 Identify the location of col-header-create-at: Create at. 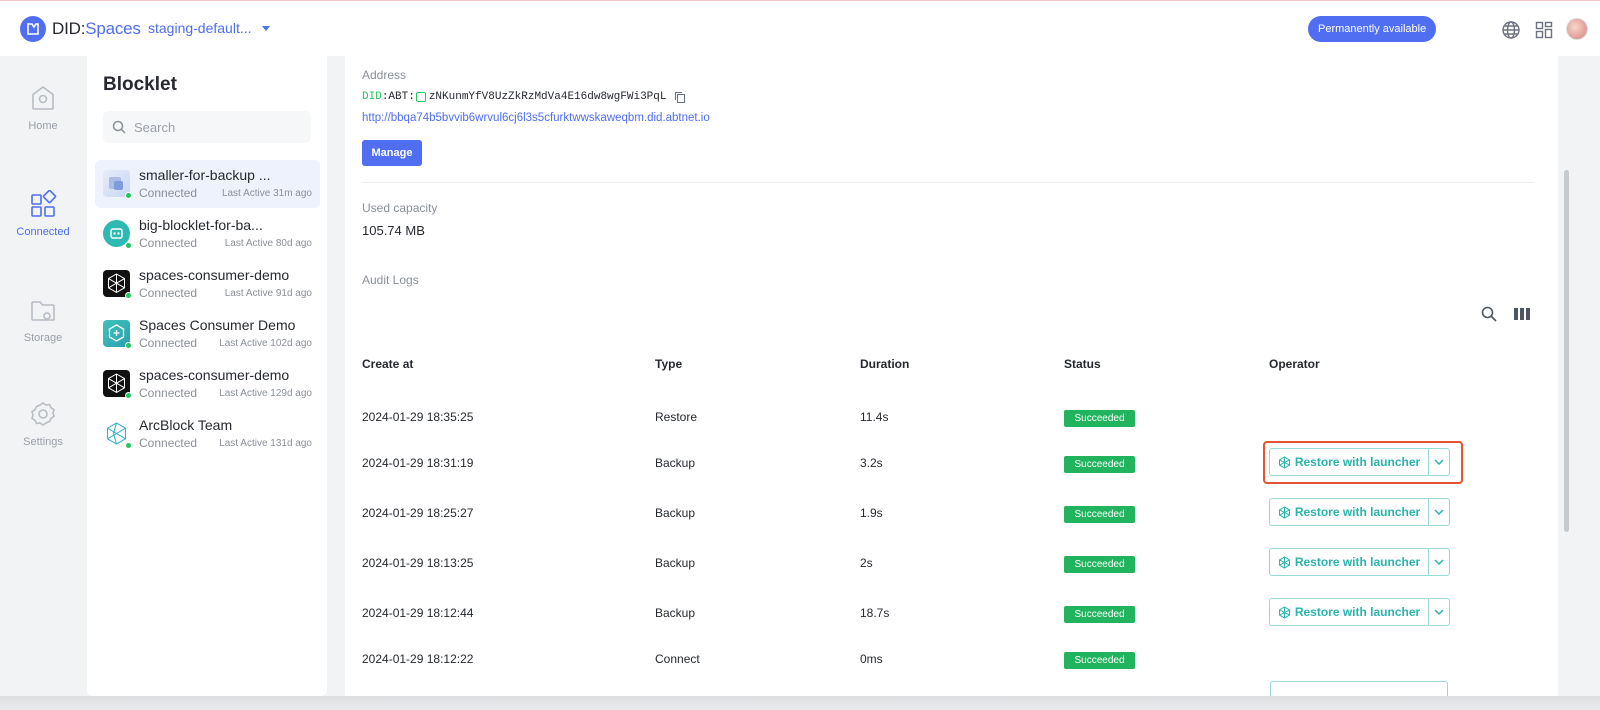
(387, 364).